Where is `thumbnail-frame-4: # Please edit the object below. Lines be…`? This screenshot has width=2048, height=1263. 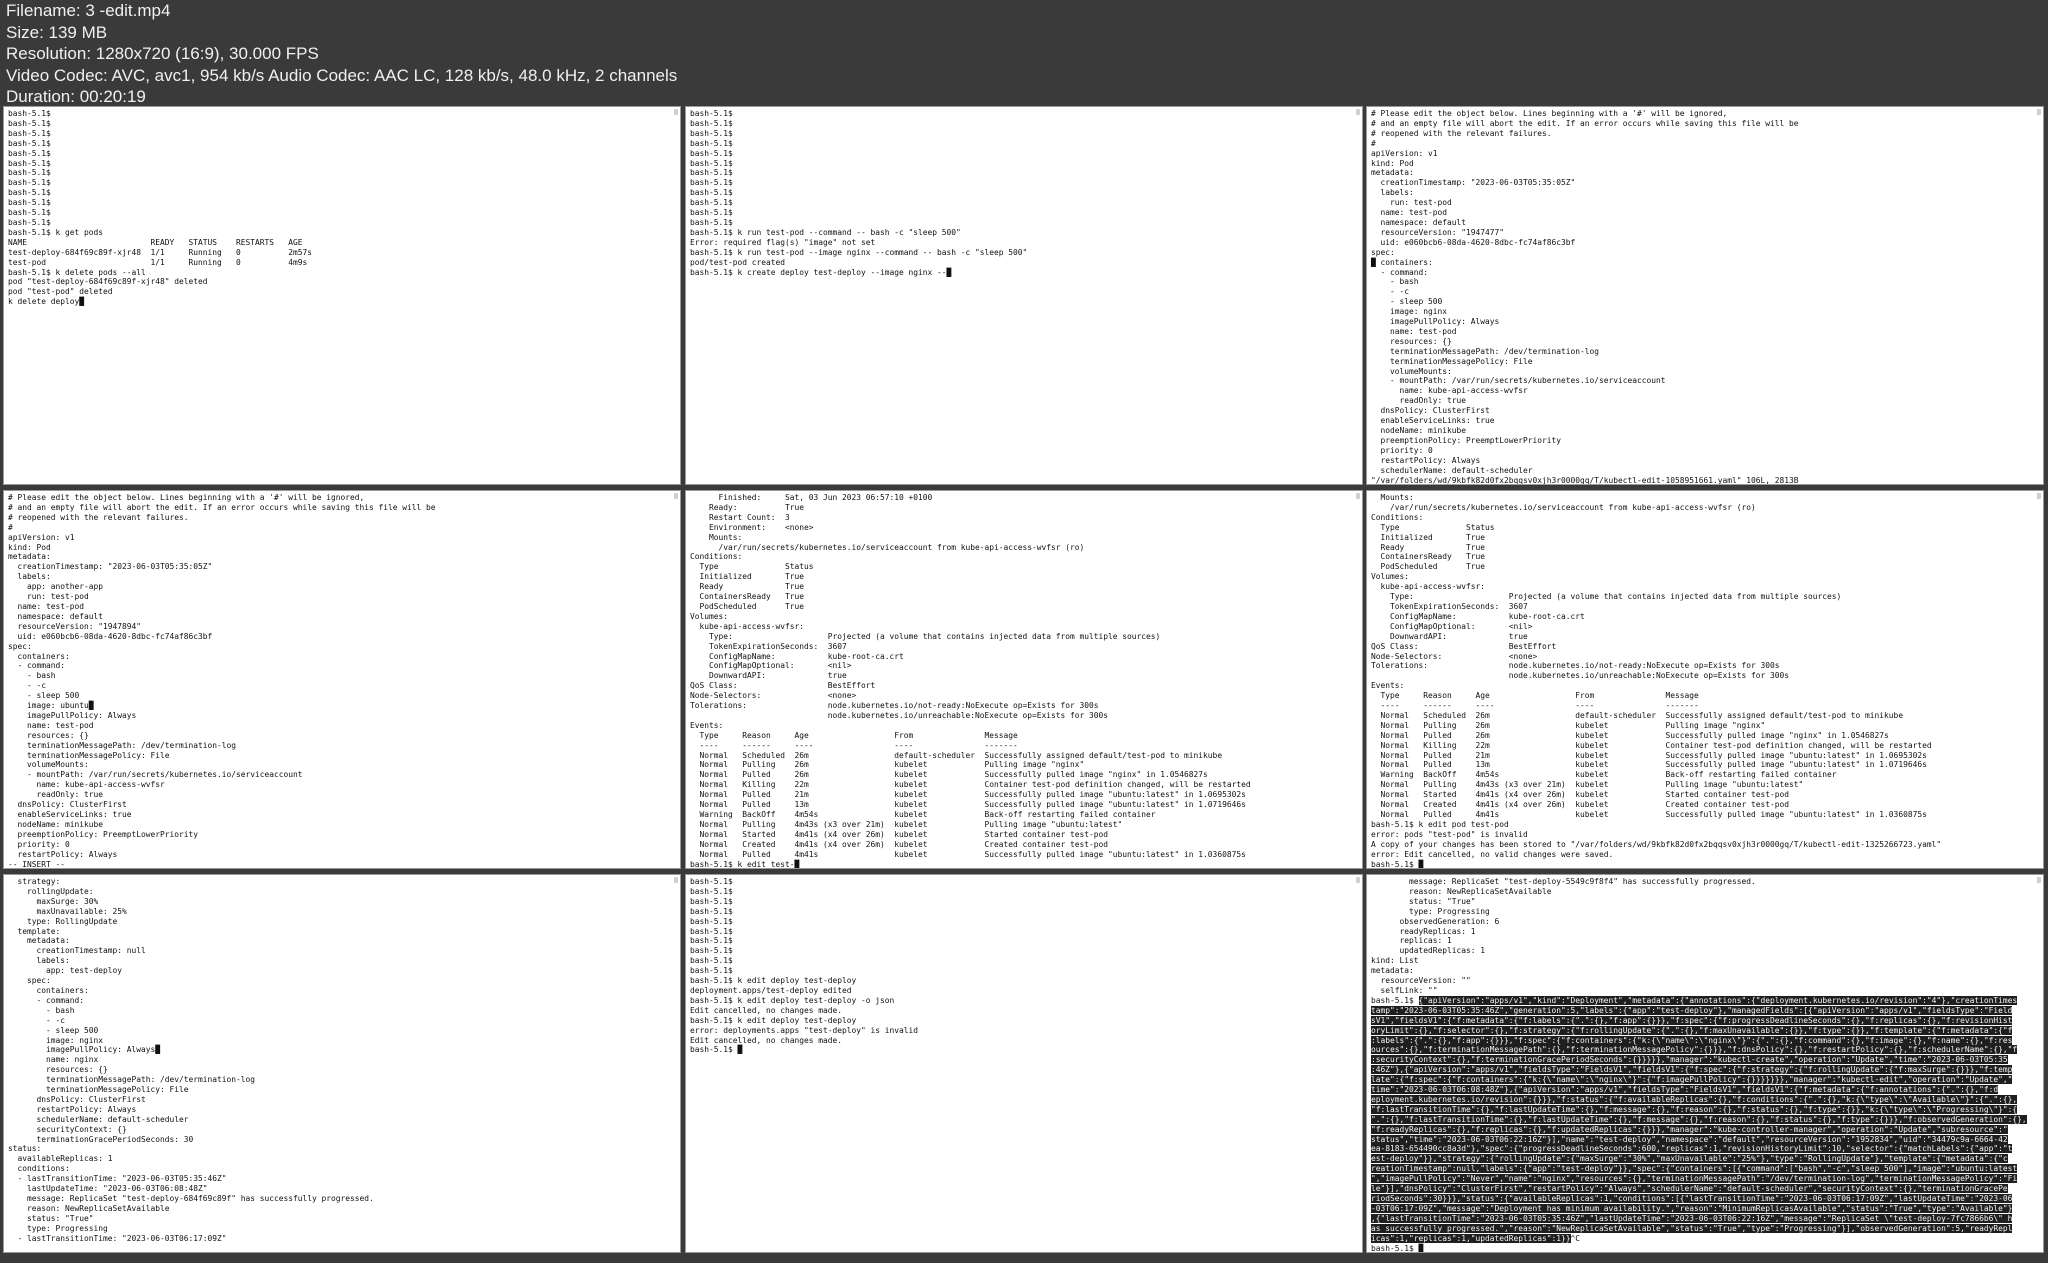
thumbnail-frame-4: # Please edit the object below. Lines be… is located at coordinates (342, 679).